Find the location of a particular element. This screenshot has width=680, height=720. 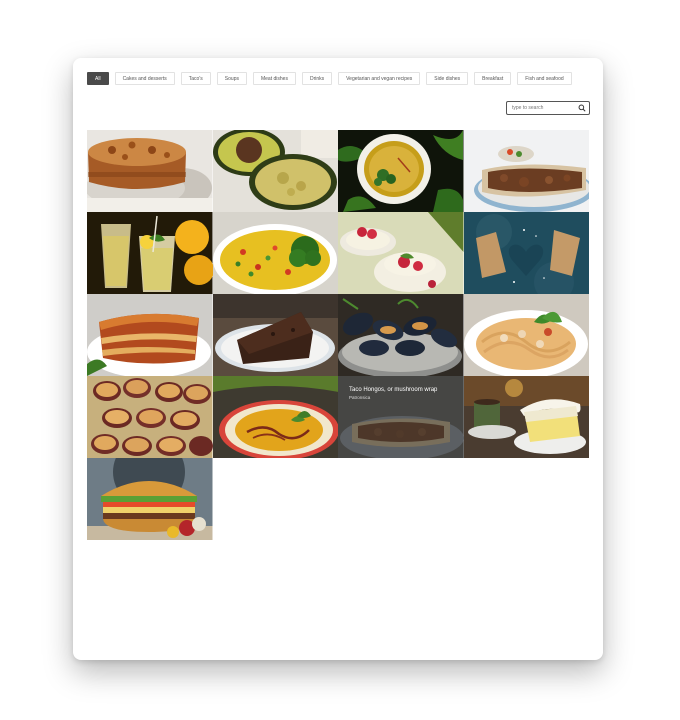

panna-cotta-photo is located at coordinates (401, 253).